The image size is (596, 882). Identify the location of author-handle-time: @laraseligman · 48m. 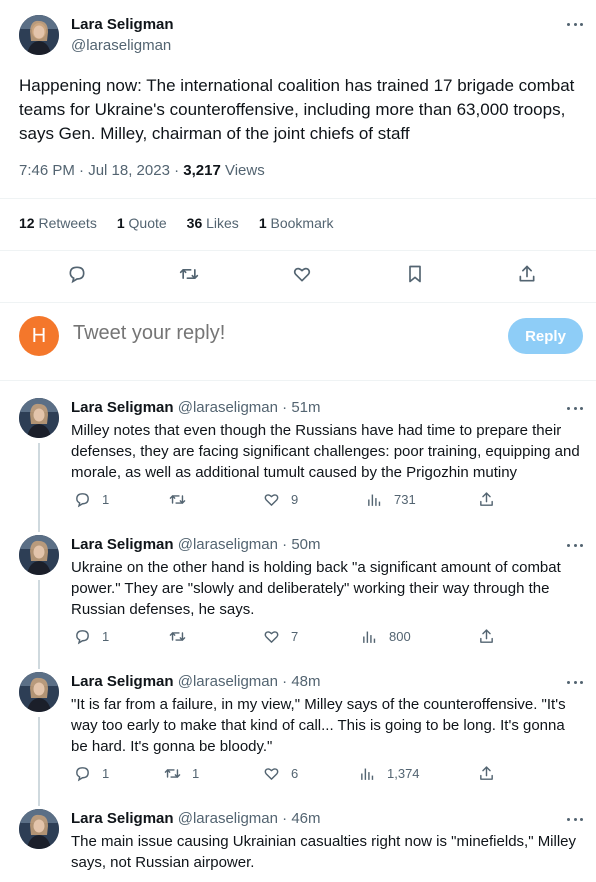
(249, 681).